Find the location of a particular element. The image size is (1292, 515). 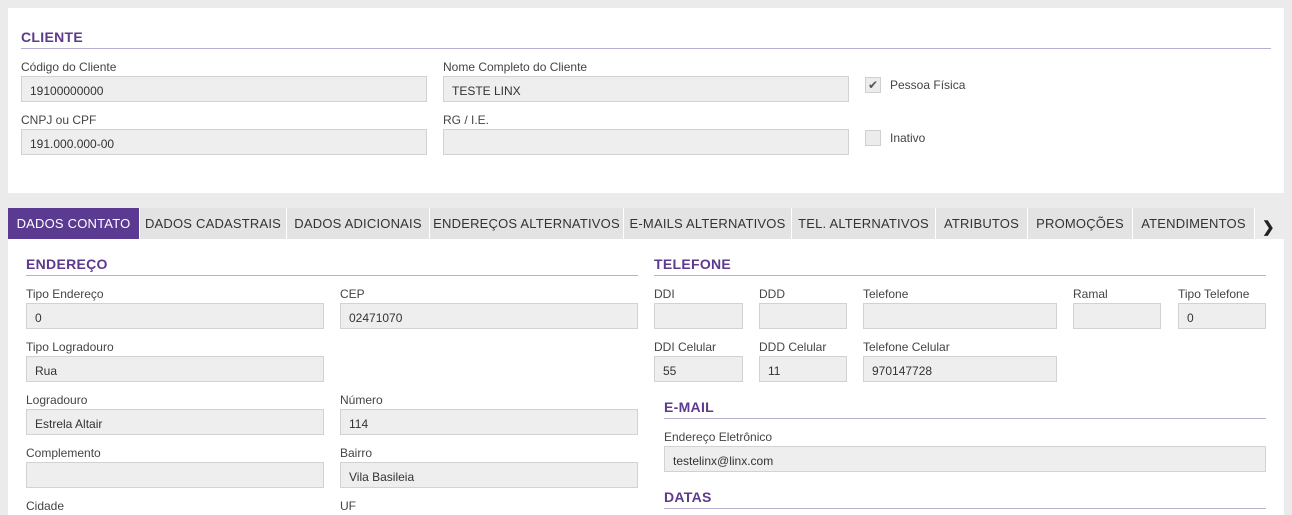

chevron-right-icon: ❯ is located at coordinates (1268, 227).